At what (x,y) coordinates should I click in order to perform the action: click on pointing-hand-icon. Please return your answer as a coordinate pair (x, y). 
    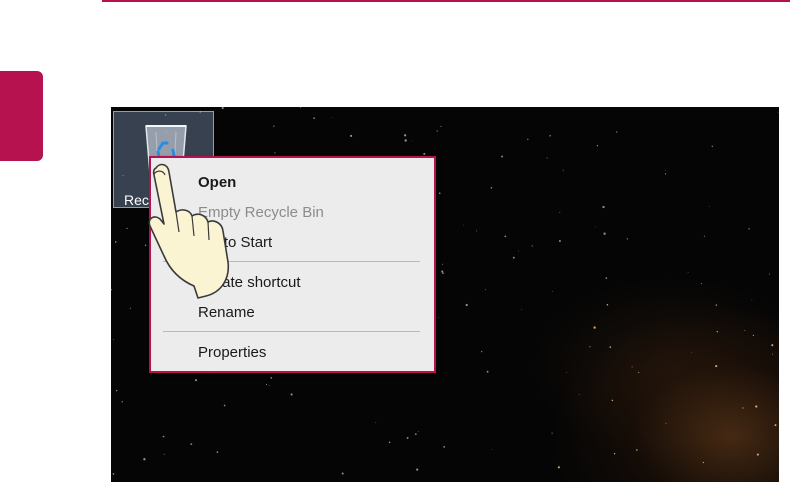
    Looking at the image, I should click on (189, 231).